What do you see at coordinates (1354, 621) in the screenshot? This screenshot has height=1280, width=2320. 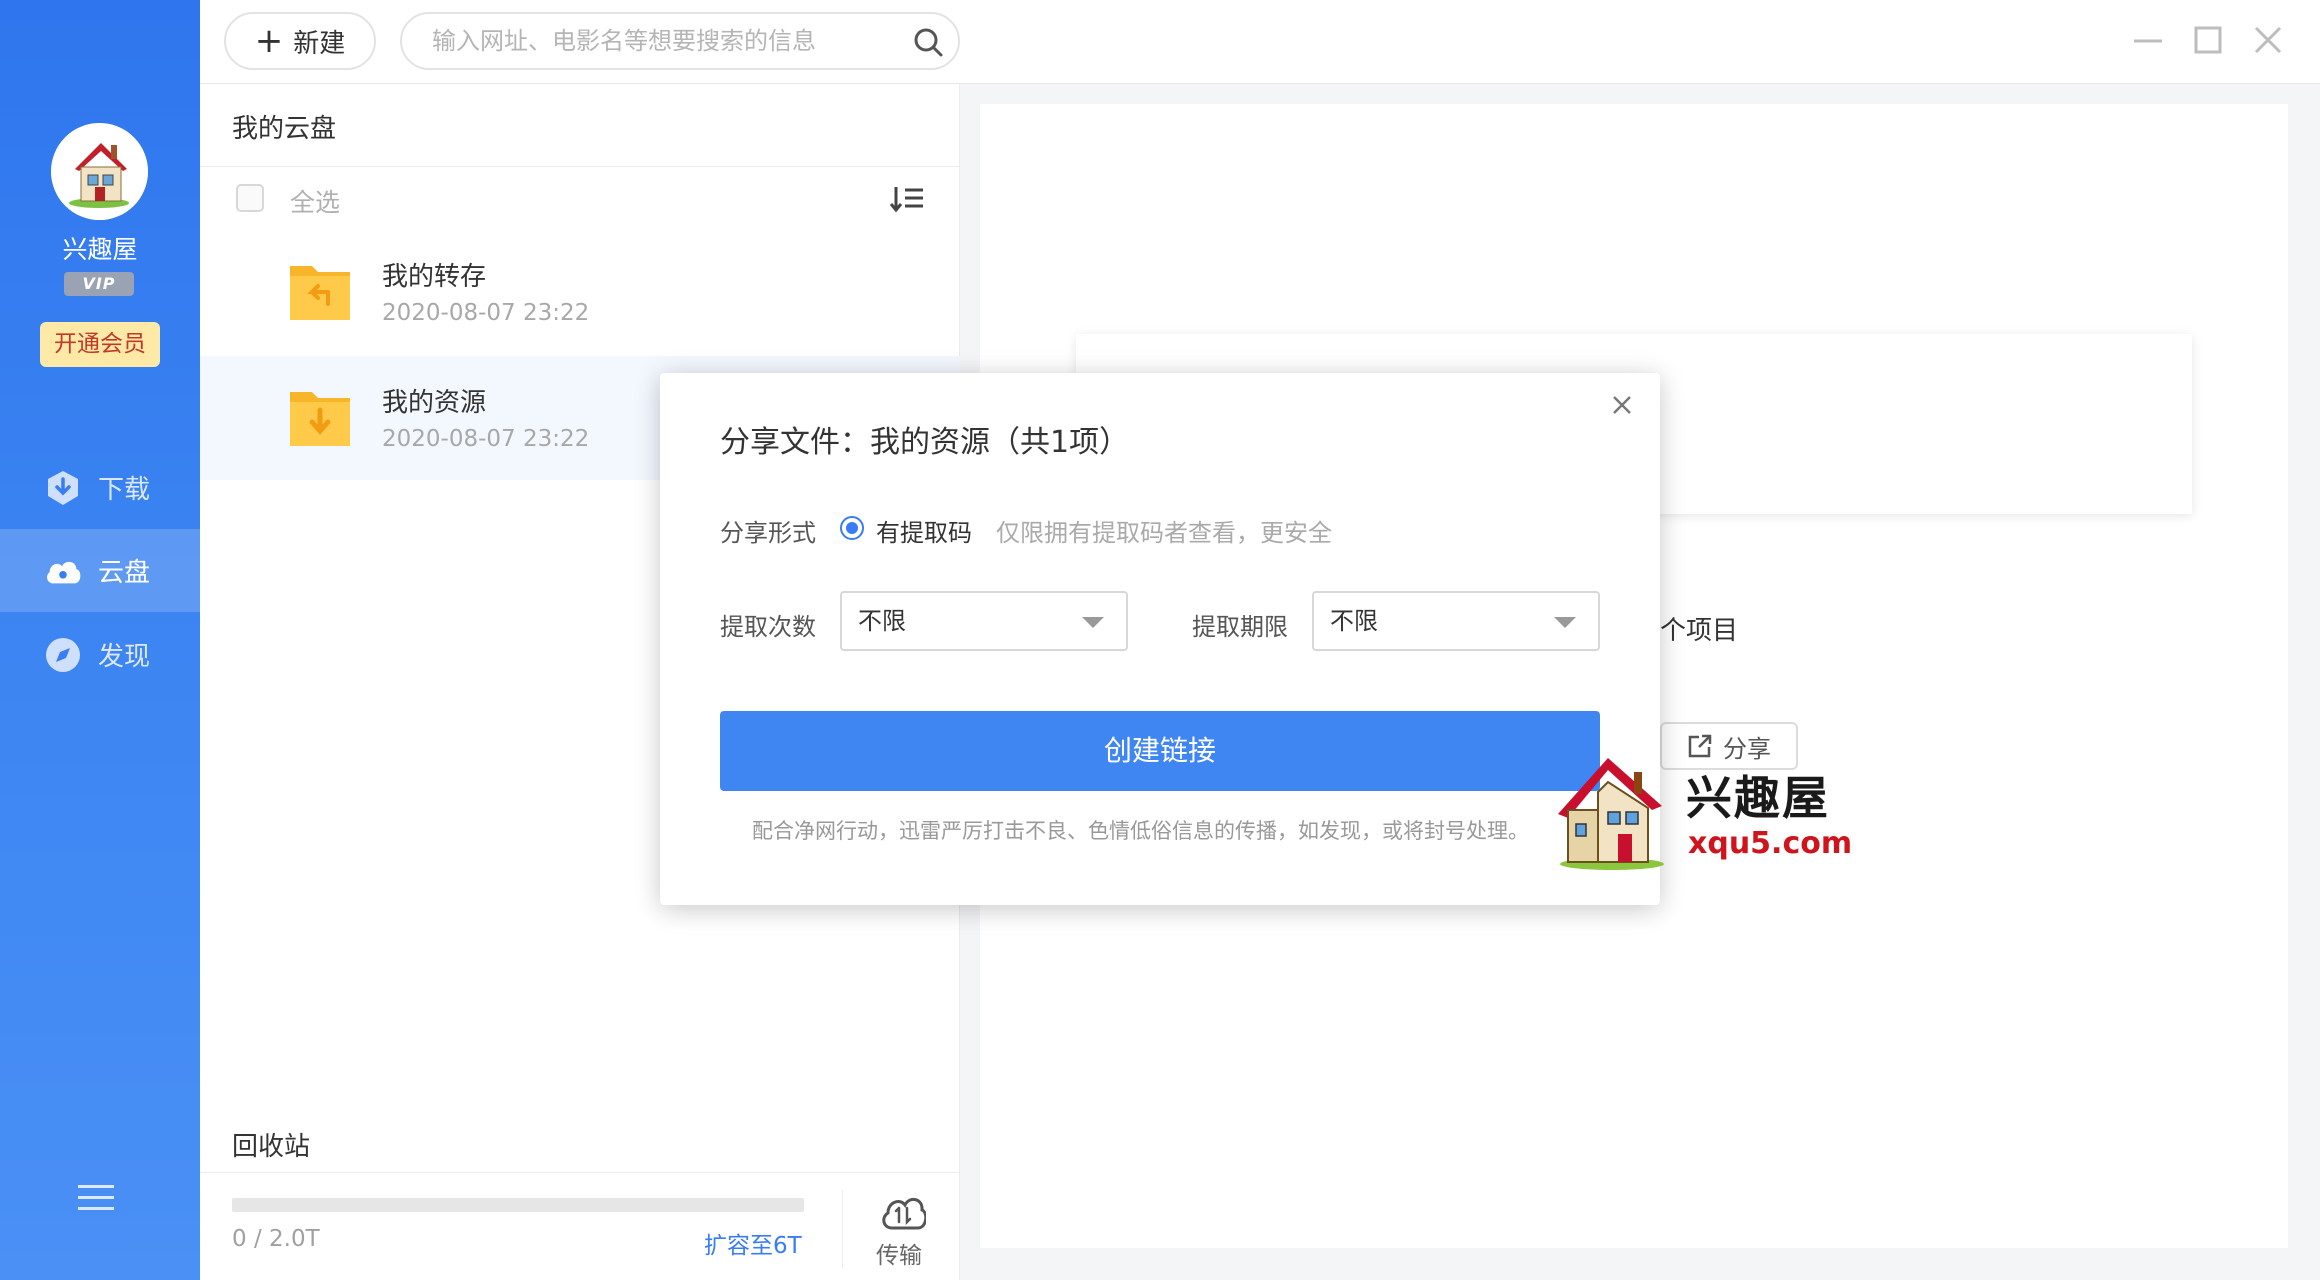 I see `period-select-value: 不限` at bounding box center [1354, 621].